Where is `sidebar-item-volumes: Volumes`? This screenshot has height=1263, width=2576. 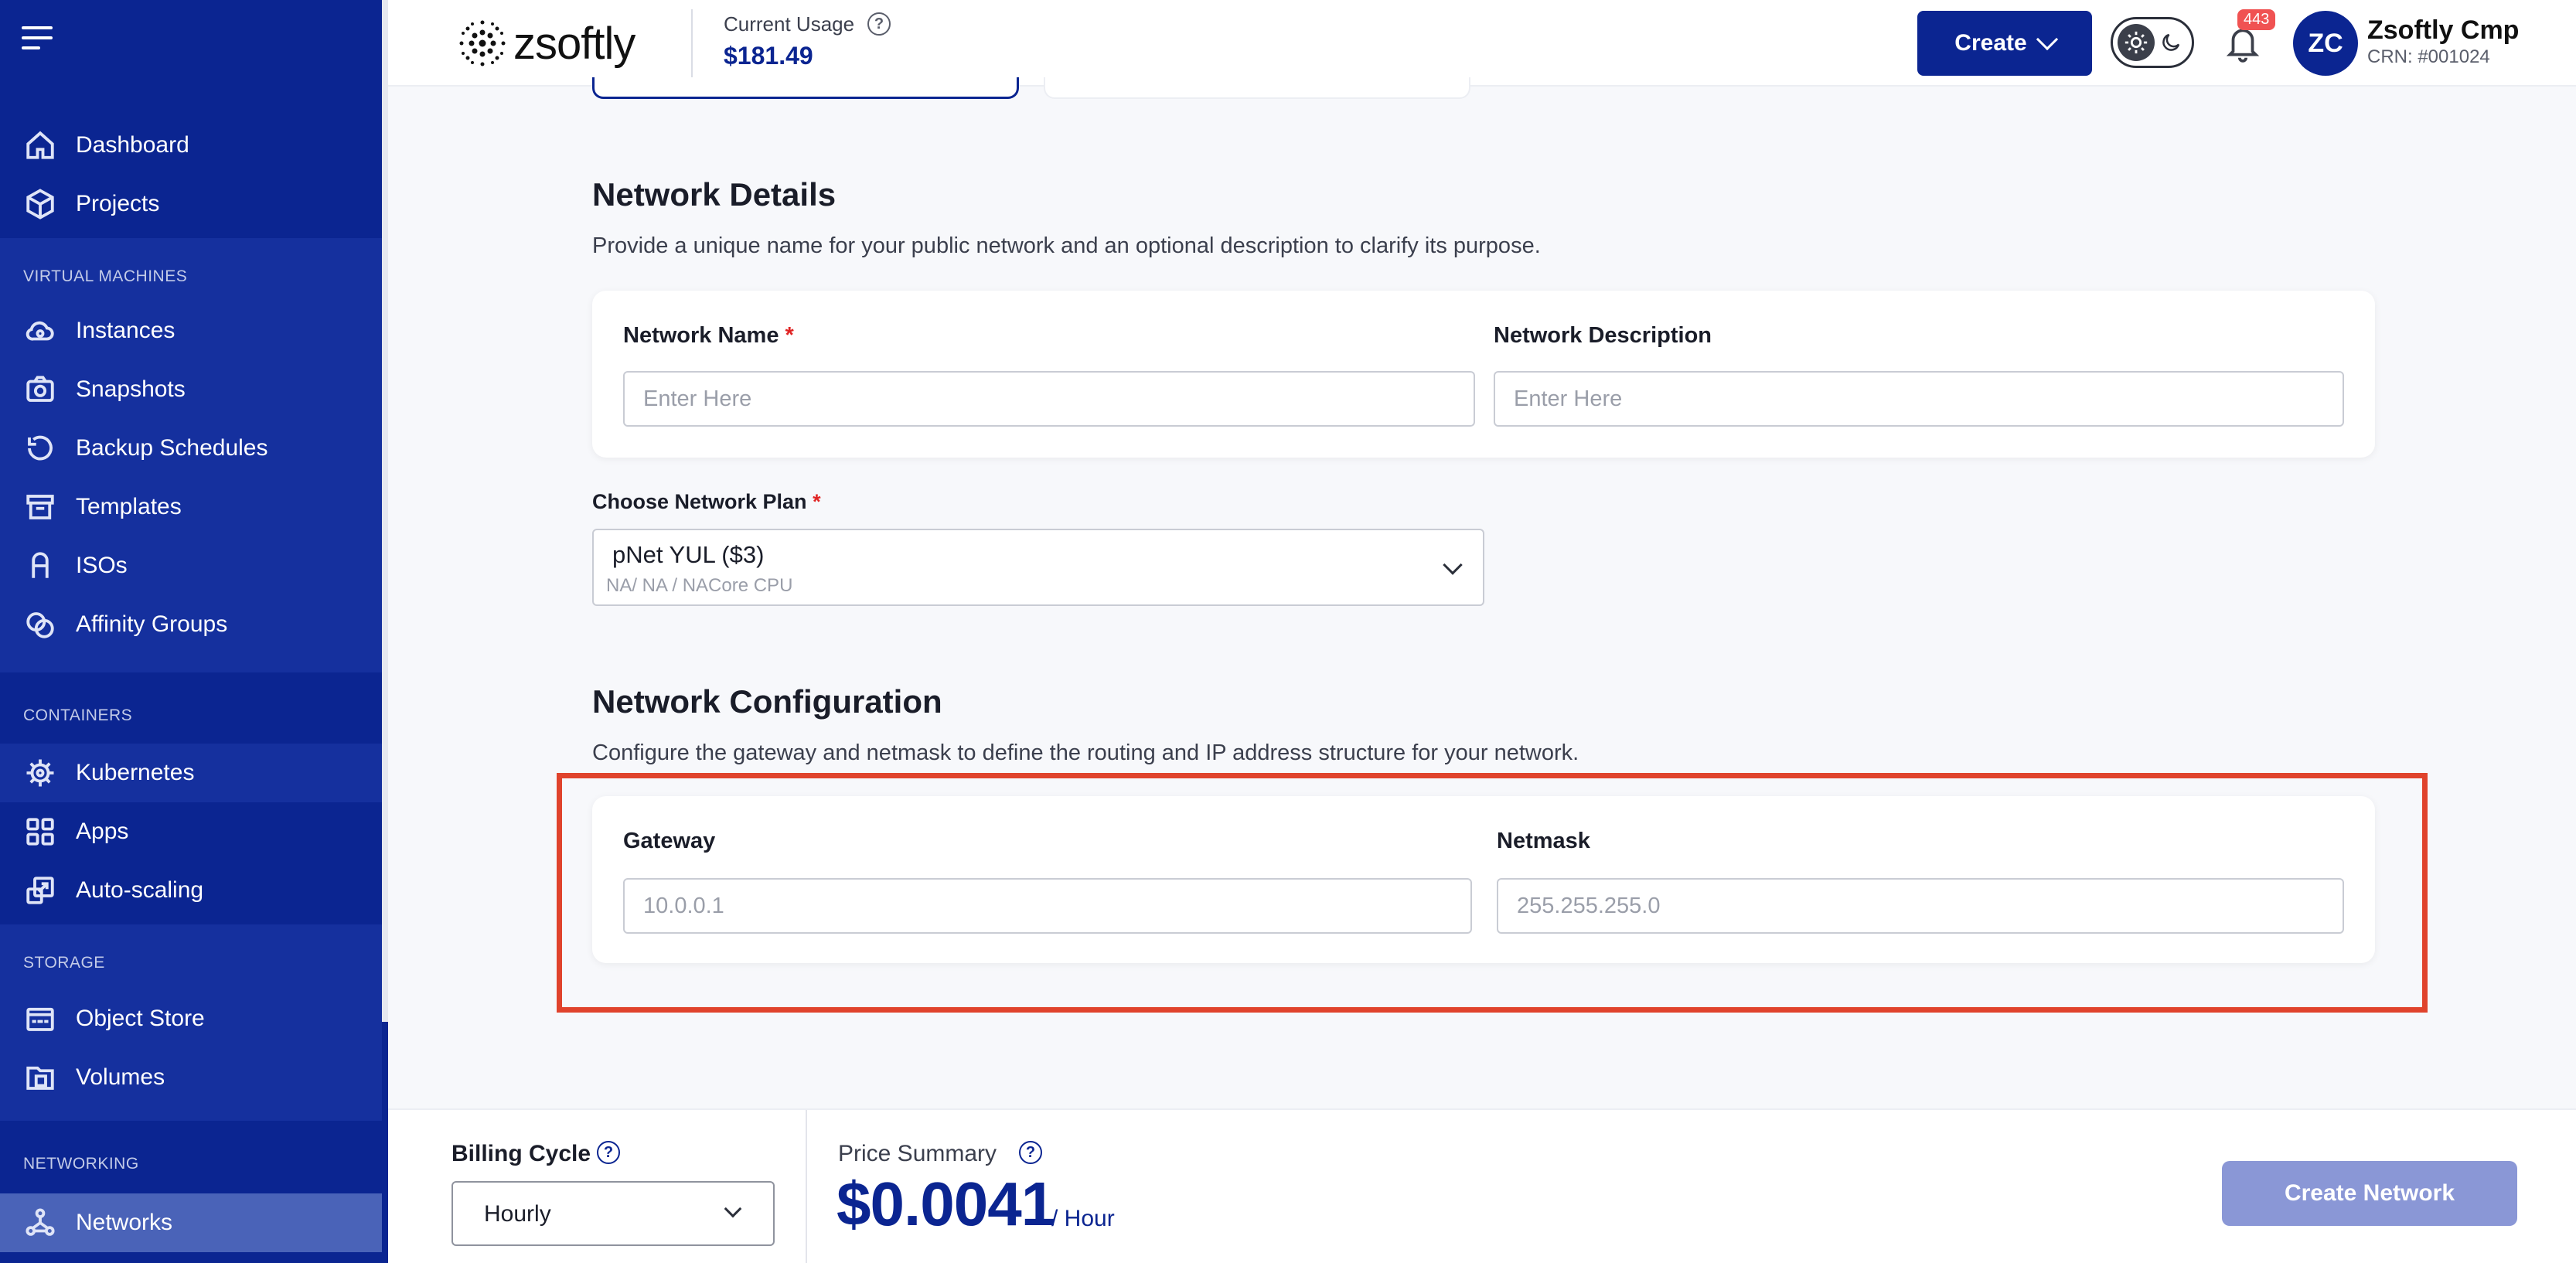
sidebar-item-volumes: Volumes is located at coordinates (191, 1077).